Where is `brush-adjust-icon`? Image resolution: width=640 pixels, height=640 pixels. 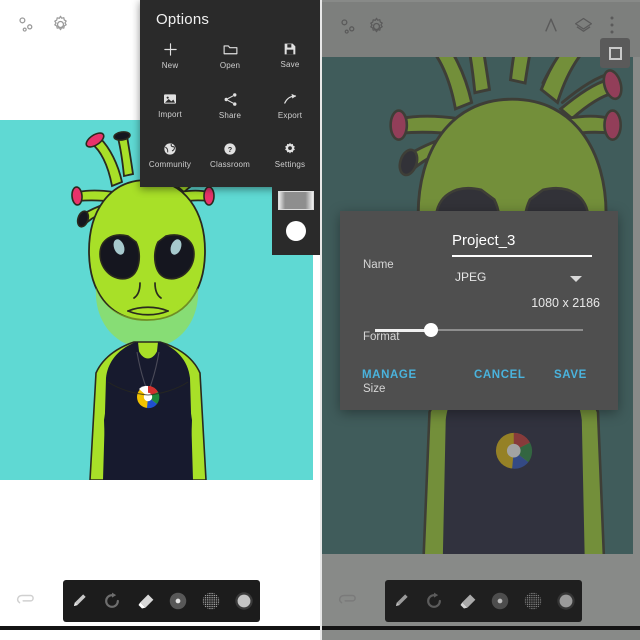 brush-adjust-icon is located at coordinates (551, 25).